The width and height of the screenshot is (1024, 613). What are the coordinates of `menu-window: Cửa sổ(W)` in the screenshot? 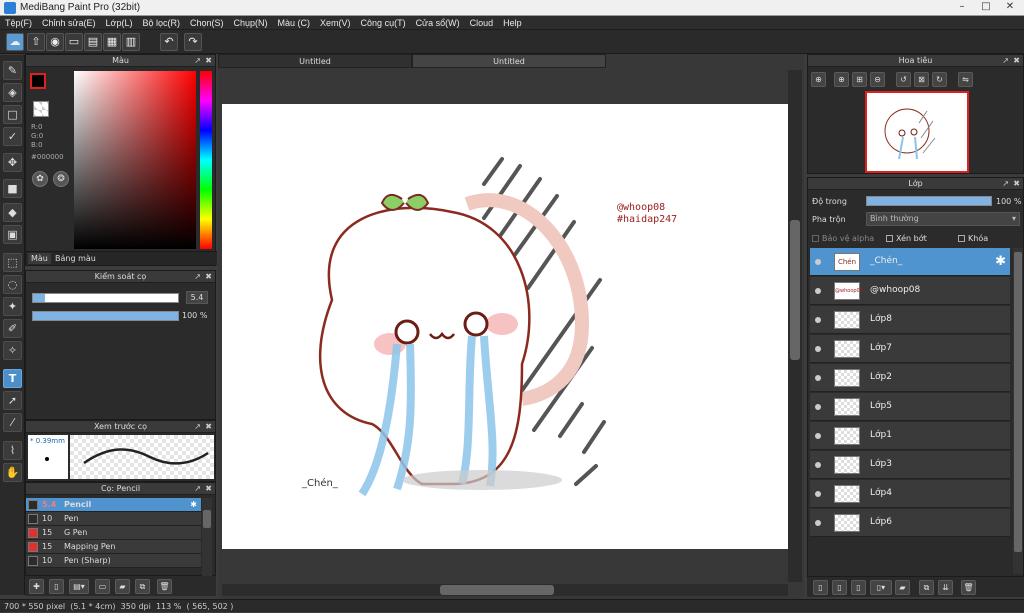 It's located at (438, 23).